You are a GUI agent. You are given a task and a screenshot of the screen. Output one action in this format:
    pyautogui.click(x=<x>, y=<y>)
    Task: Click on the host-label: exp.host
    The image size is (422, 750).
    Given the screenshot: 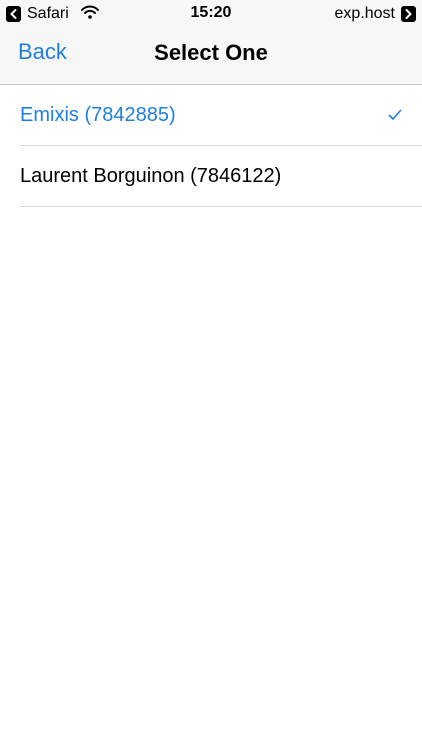 What is the action you would take?
    pyautogui.click(x=365, y=14)
    